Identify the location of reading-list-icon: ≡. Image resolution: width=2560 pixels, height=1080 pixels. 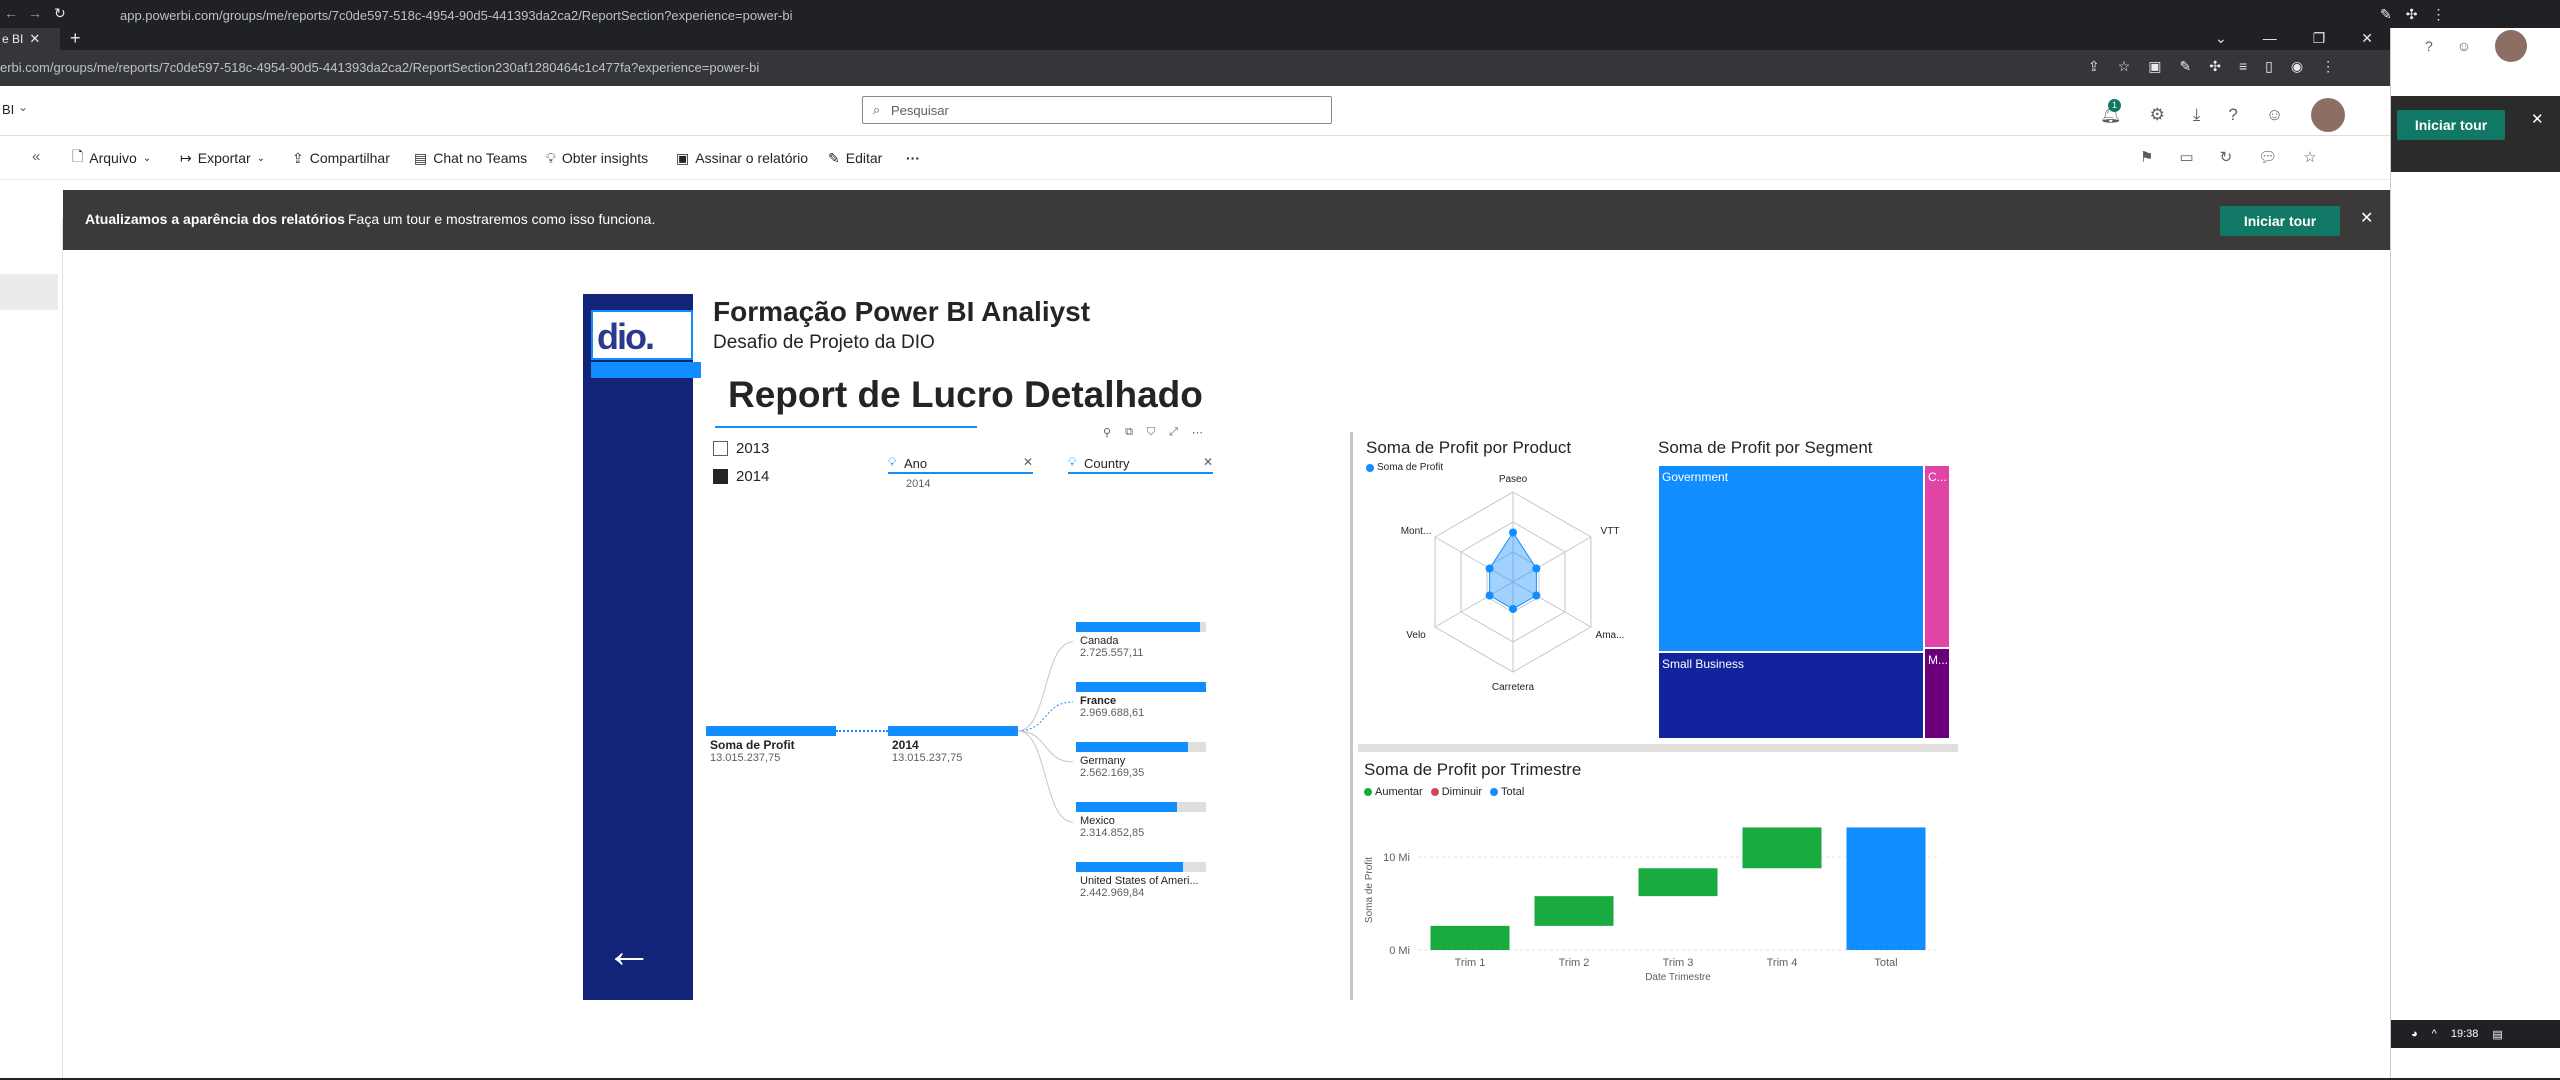
(2243, 66).